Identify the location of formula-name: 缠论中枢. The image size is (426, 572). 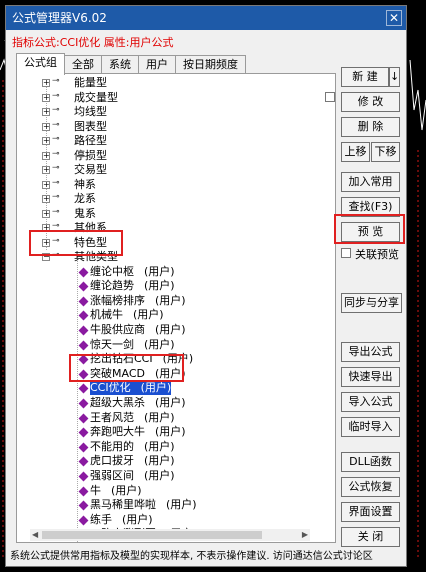
(112, 271).